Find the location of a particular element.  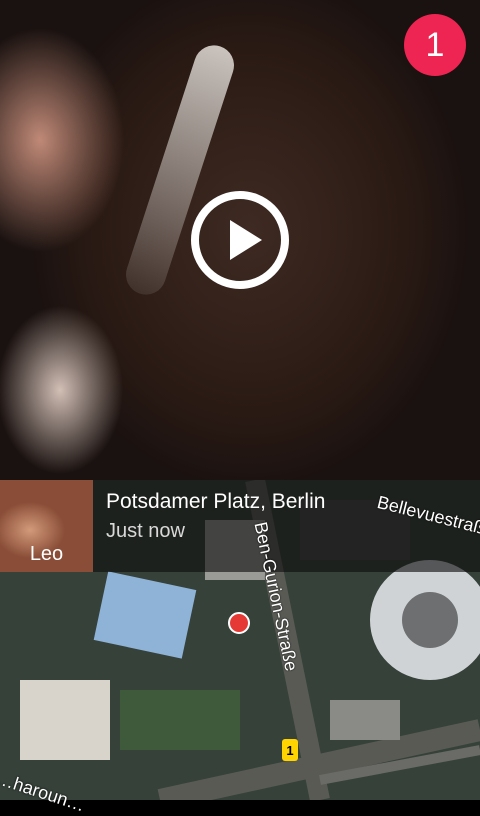

play-icon is located at coordinates (240, 240).